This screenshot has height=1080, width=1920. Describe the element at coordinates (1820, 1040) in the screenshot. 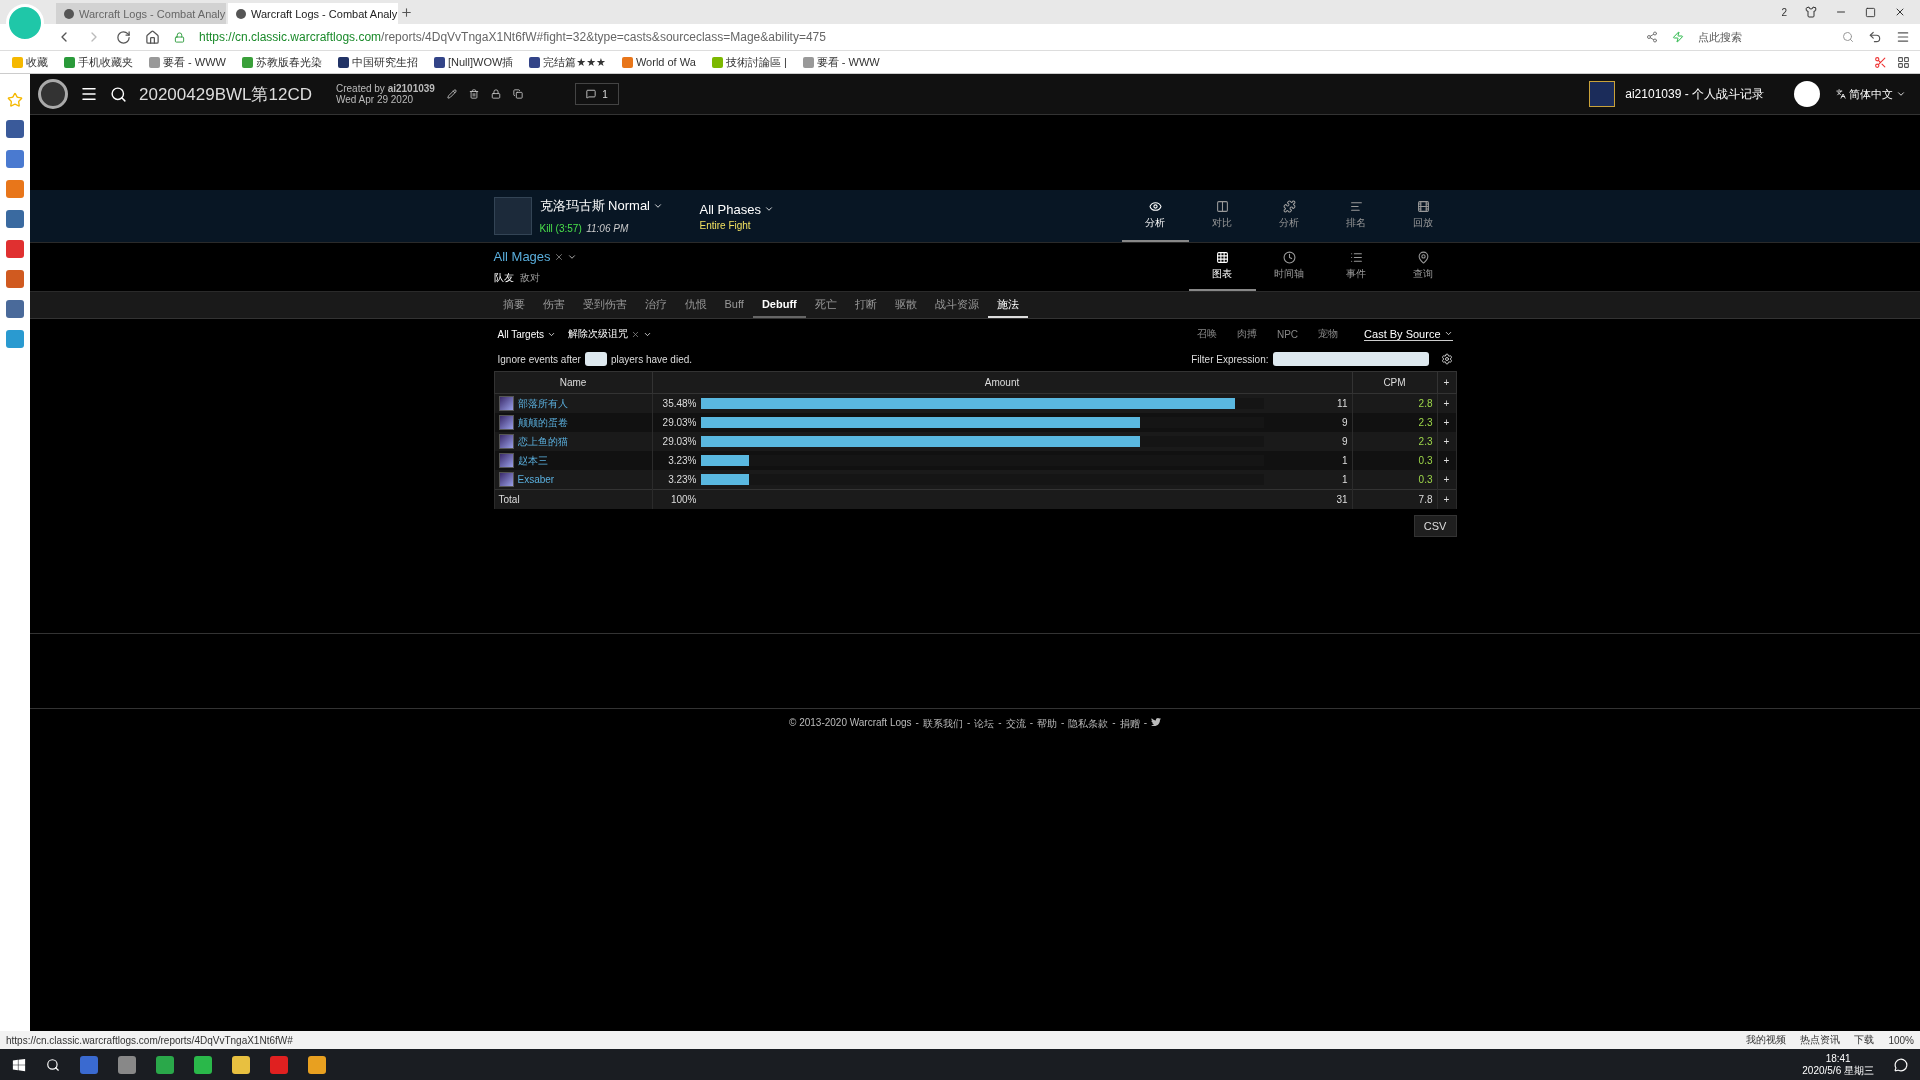

I see `status-item: 热点资讯` at that location.